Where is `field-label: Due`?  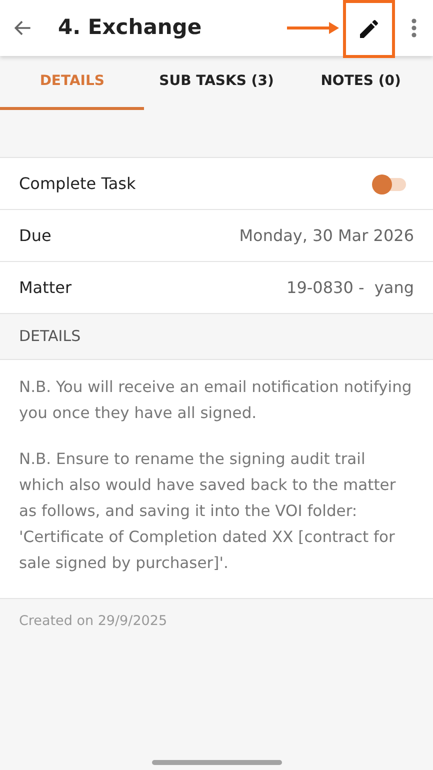
field-label: Due is located at coordinates (35, 235).